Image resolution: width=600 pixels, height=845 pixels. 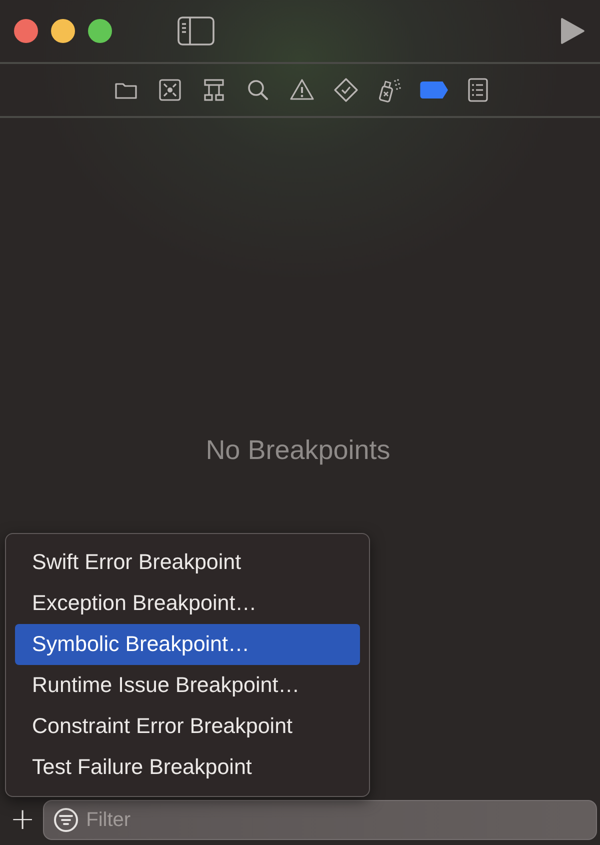 I want to click on minimize-button, so click(x=63, y=31).